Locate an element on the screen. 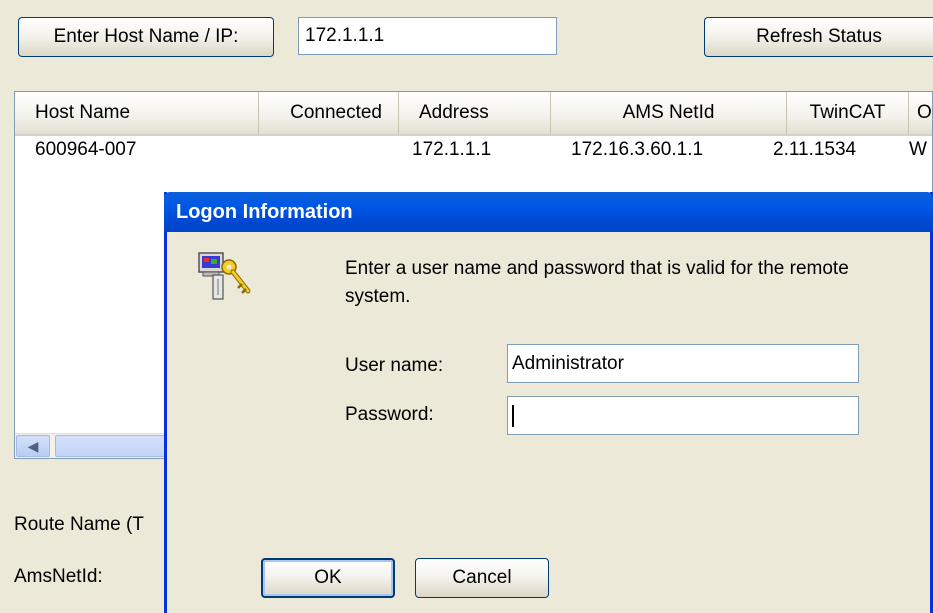  enter-host-button: Enter Host Name / IP: is located at coordinates (146, 37).